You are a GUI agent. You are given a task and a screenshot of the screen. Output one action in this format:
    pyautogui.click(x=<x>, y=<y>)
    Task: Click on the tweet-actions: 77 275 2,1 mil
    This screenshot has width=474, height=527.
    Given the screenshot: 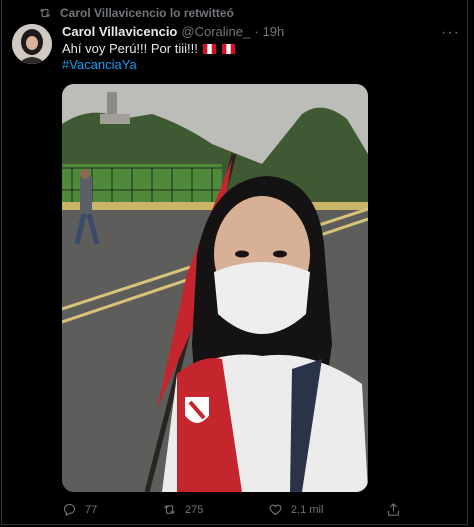 What is the action you would take?
    pyautogui.click(x=237, y=511)
    